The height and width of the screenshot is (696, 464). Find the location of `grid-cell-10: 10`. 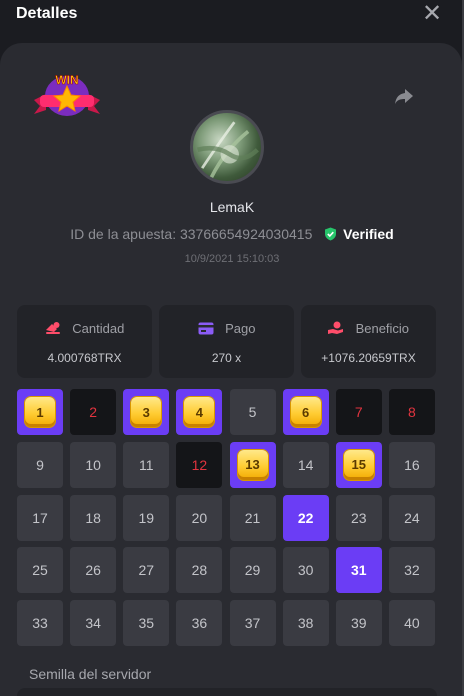

grid-cell-10: 10 is located at coordinates (93, 464).